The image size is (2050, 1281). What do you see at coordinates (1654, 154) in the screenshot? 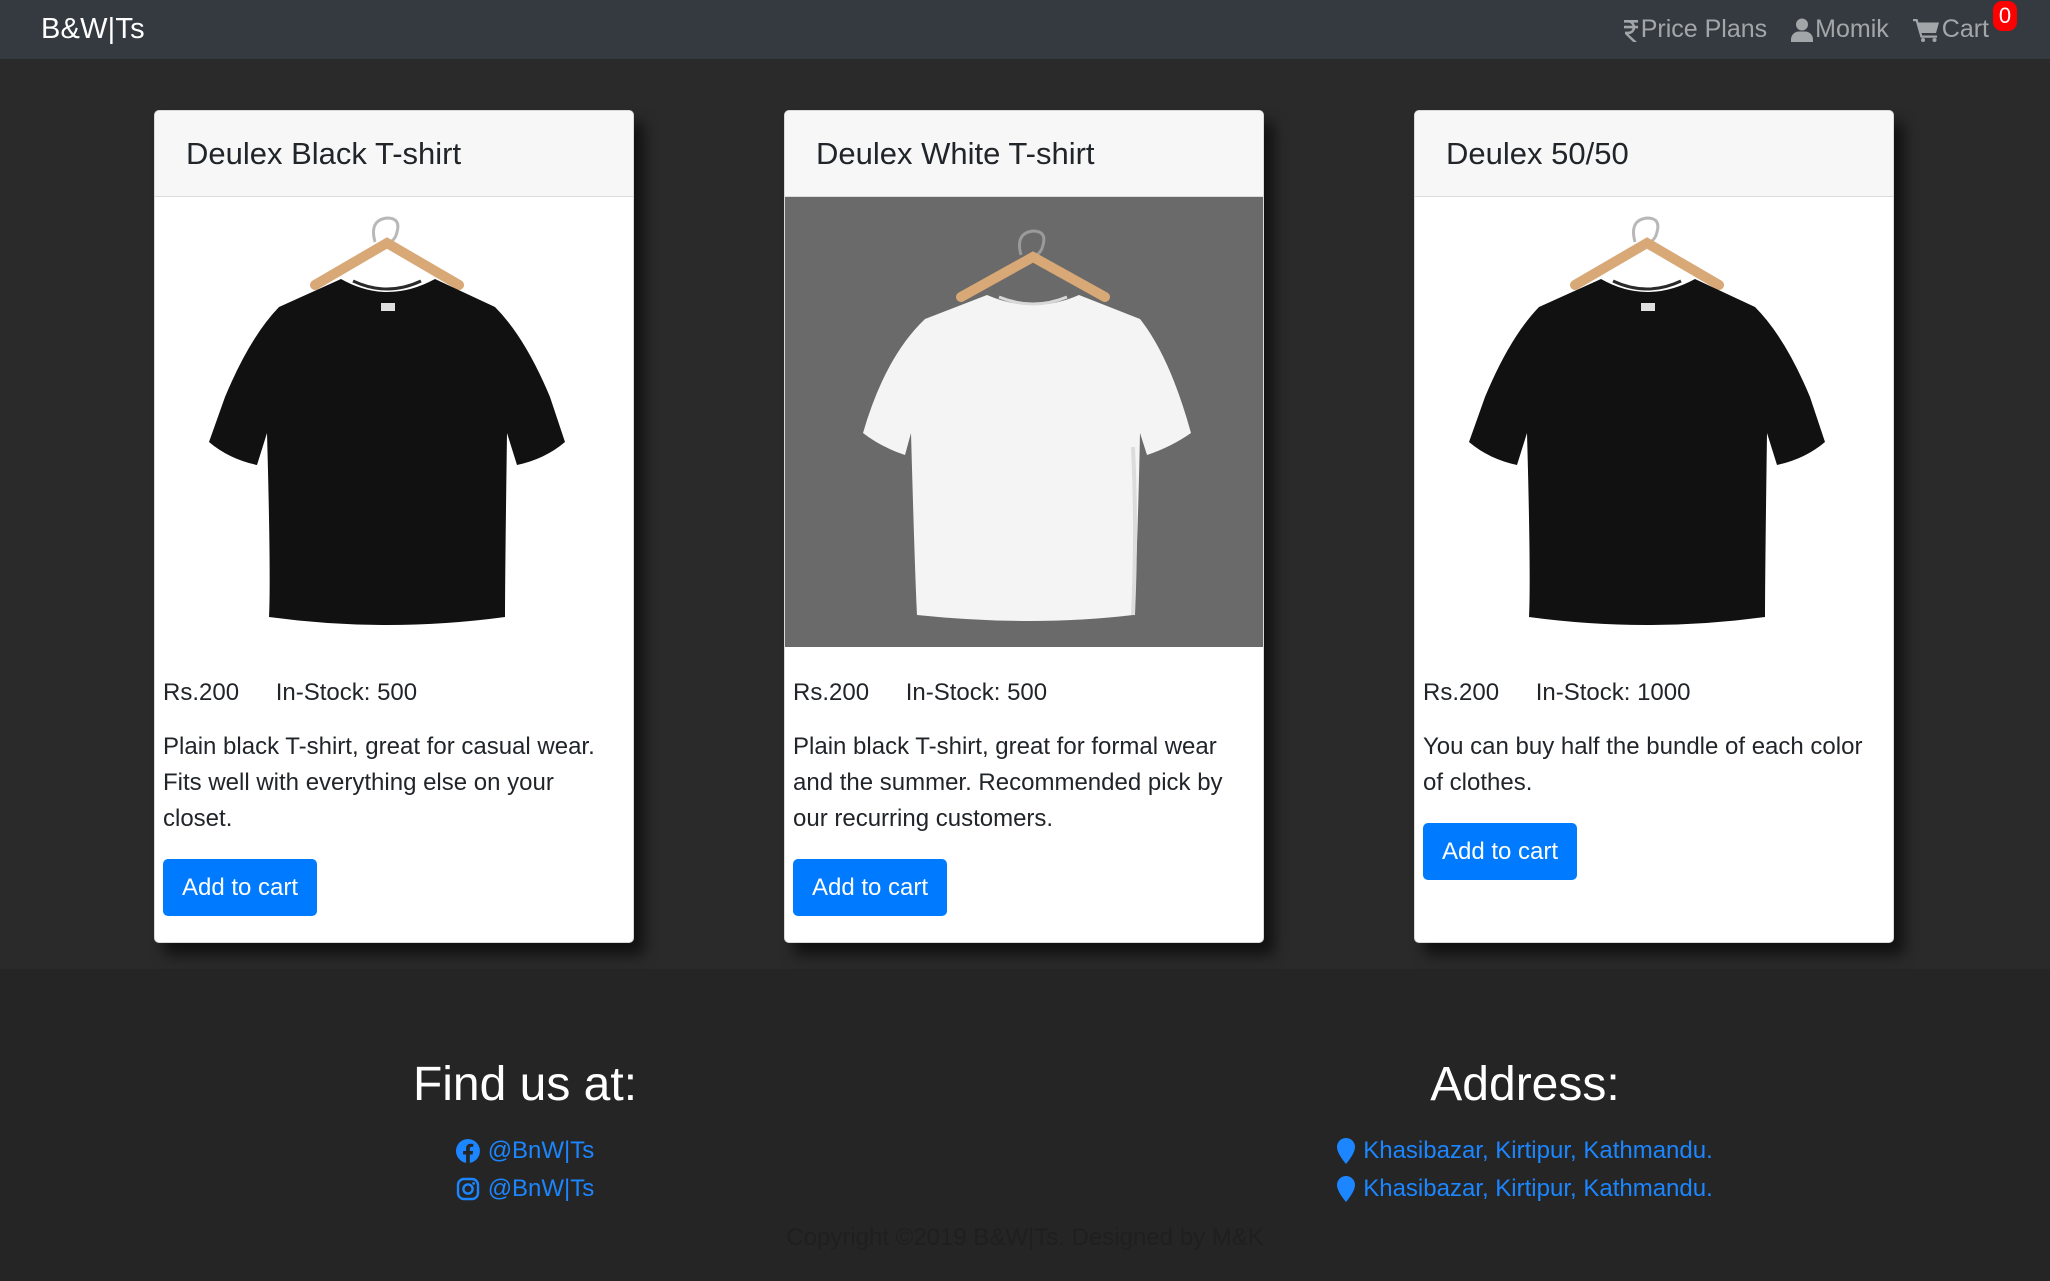
I see `product-title: Deulex 50/50` at bounding box center [1654, 154].